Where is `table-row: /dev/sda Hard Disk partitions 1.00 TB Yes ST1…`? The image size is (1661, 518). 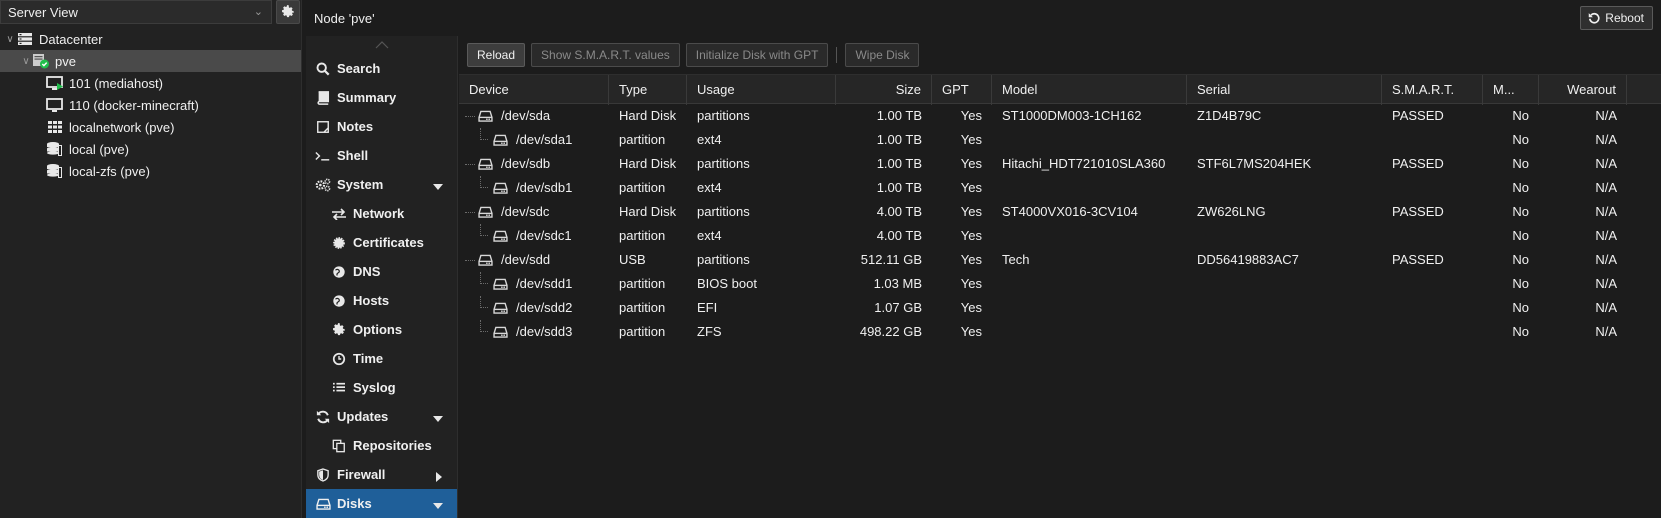 table-row: /dev/sda Hard Disk partitions 1.00 TB Yes ST1… is located at coordinates (1060, 116).